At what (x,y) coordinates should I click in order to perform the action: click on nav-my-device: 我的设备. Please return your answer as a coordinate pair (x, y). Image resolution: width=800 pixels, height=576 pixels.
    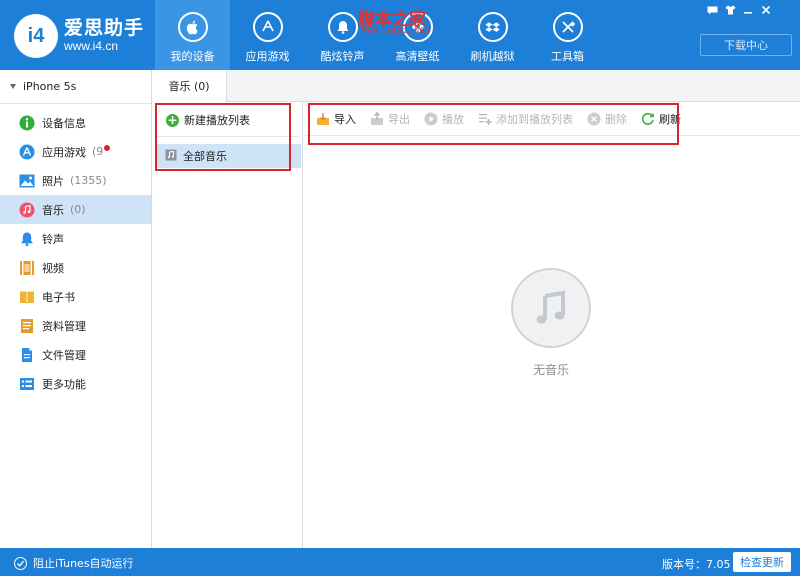
    Looking at the image, I should click on (192, 35).